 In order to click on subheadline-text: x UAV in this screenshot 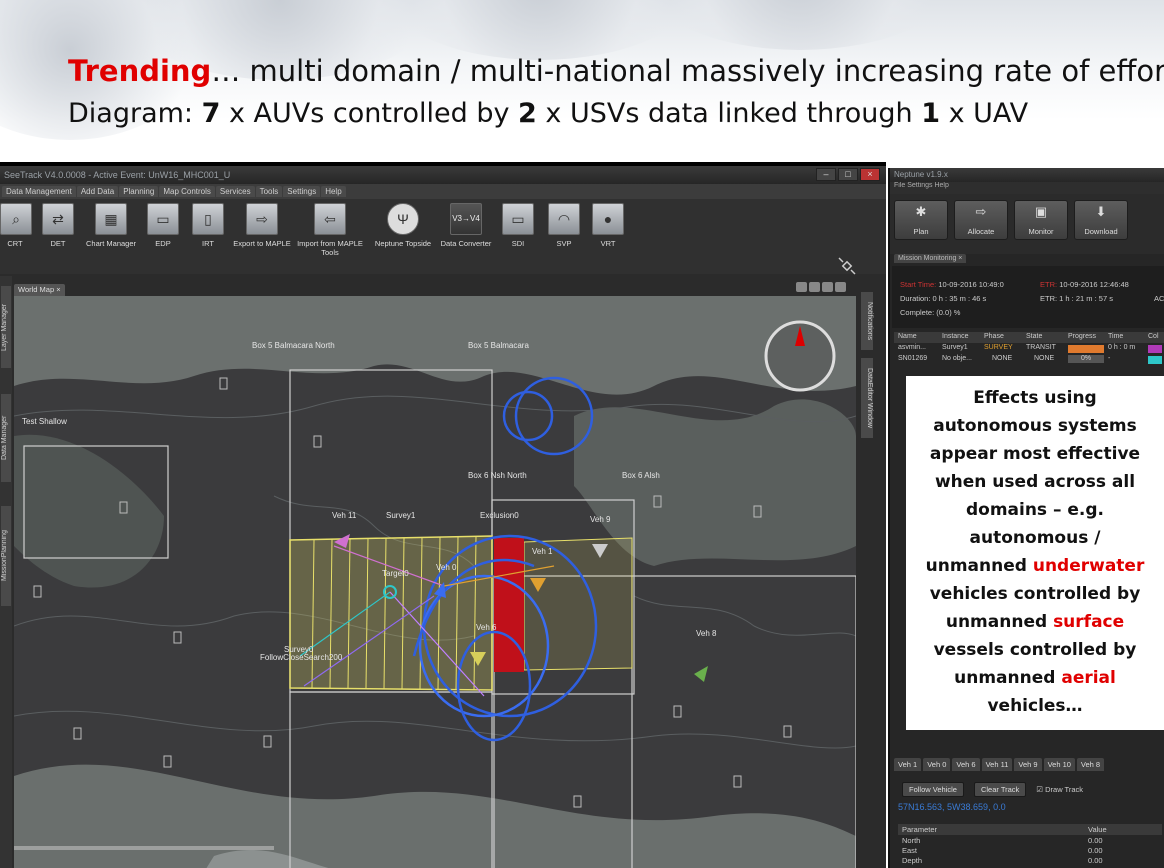, I will do `click(984, 113)`.